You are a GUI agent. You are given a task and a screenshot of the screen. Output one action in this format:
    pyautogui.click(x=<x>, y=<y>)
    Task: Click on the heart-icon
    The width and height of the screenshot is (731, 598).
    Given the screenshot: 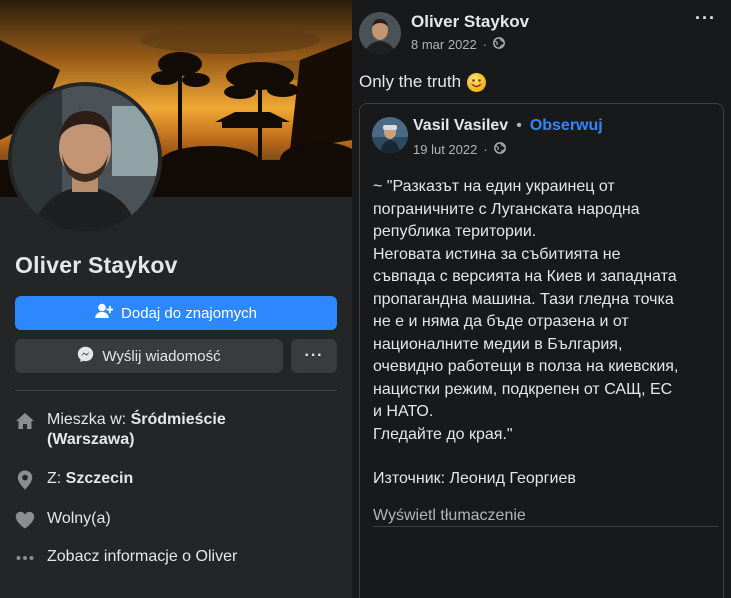 What is the action you would take?
    pyautogui.click(x=25, y=520)
    